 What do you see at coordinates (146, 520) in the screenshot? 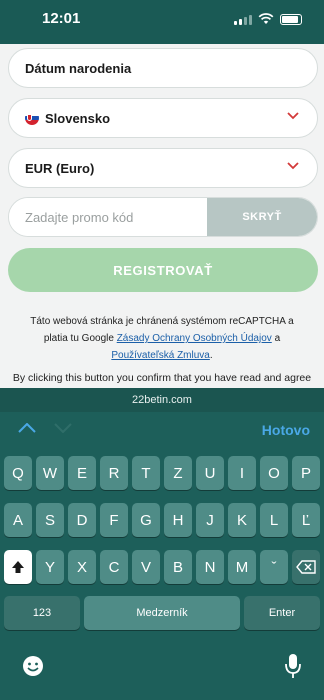
I see `key: G` at bounding box center [146, 520].